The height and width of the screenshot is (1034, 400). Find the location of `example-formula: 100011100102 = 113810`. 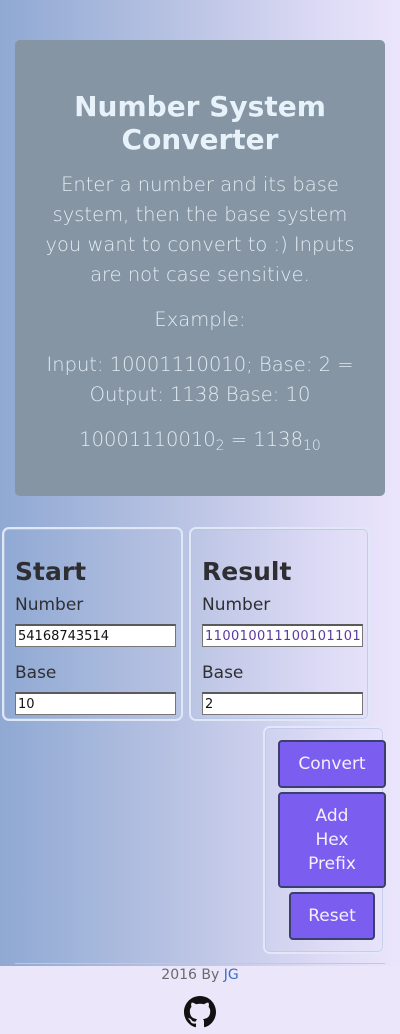

example-formula: 100011100102 = 113810 is located at coordinates (200, 443).